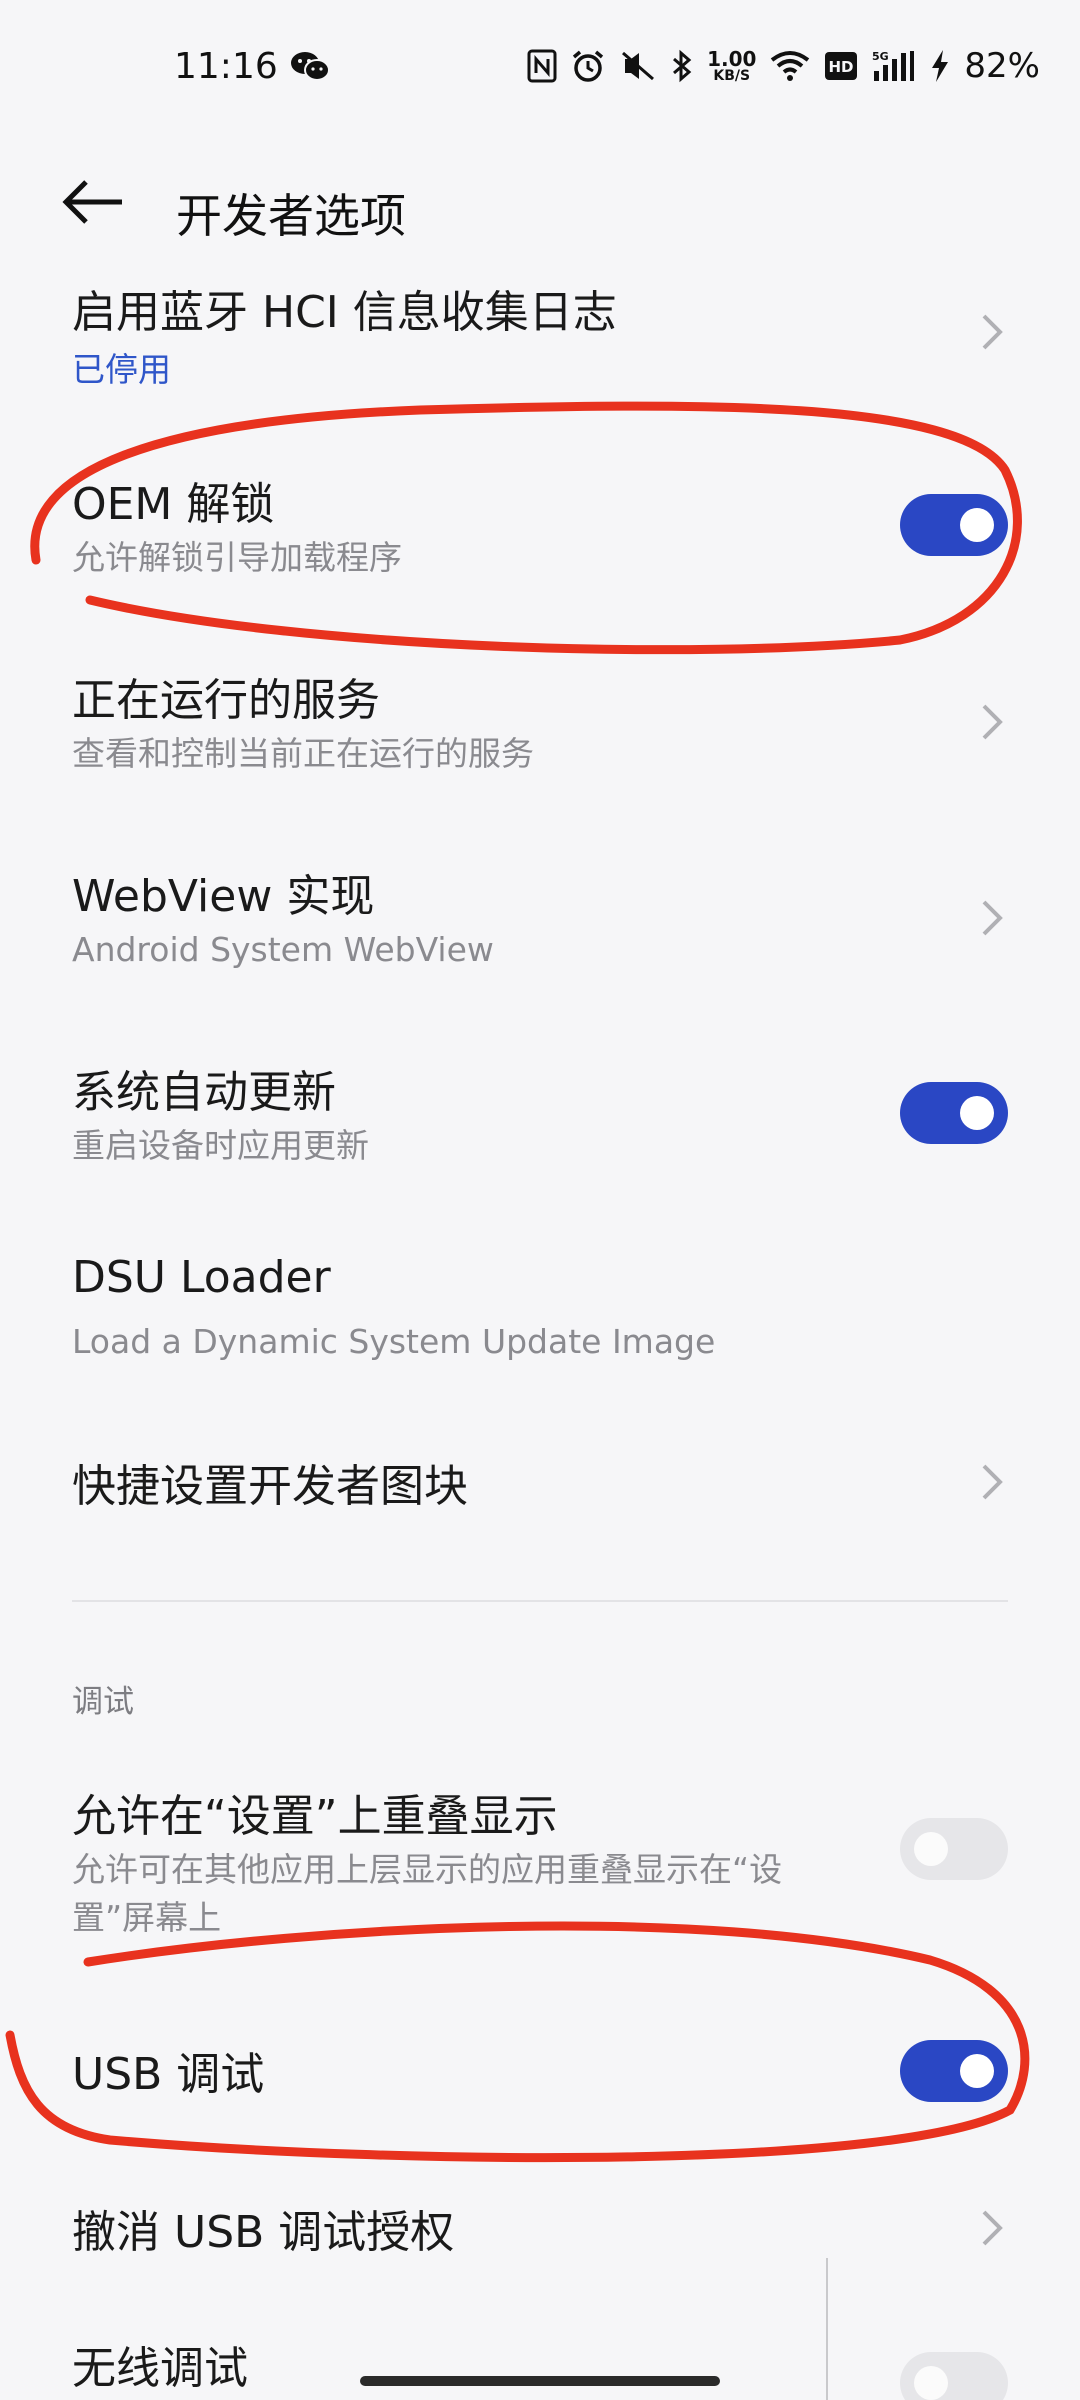 The width and height of the screenshot is (1080, 2400). I want to click on network-speed: 1.00 KB/S, so click(732, 65).